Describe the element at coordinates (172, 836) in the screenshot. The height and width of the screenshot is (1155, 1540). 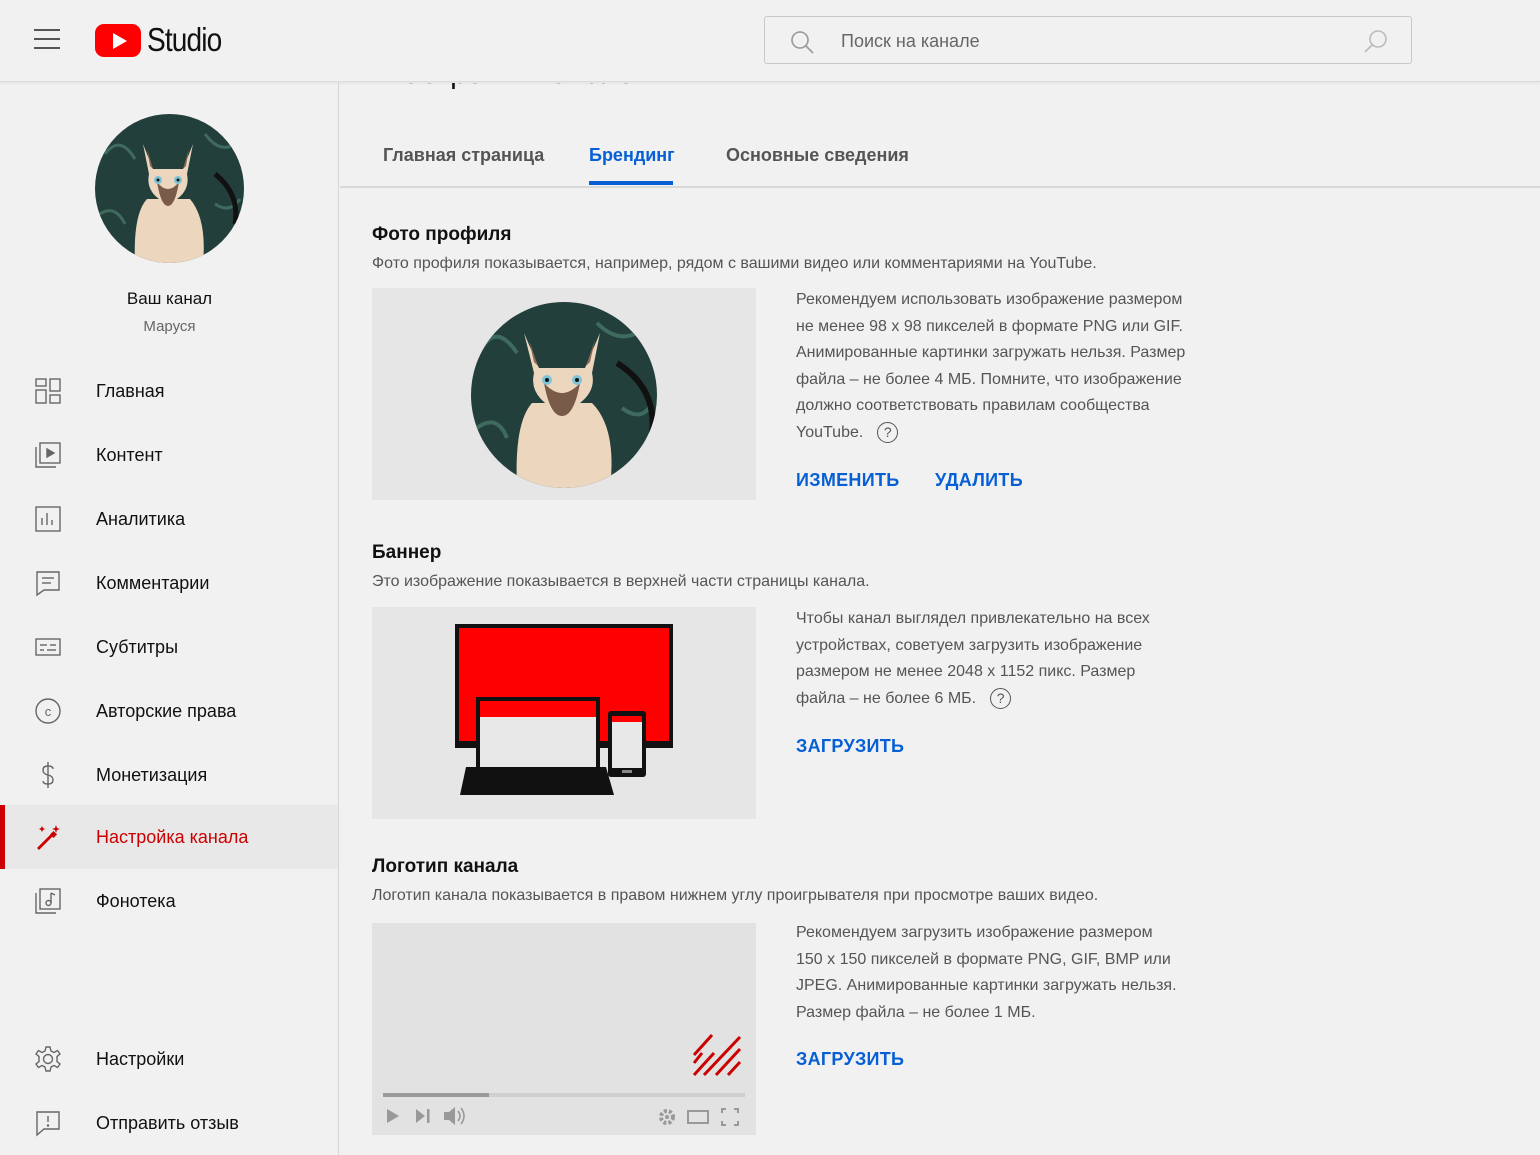
I see `sidebar-item-label: Настройка канала` at that location.